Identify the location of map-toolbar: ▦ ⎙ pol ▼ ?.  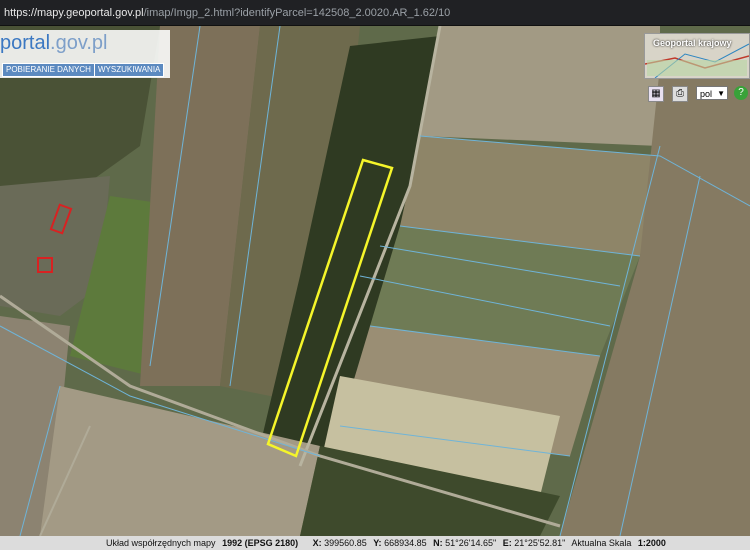
(698, 94).